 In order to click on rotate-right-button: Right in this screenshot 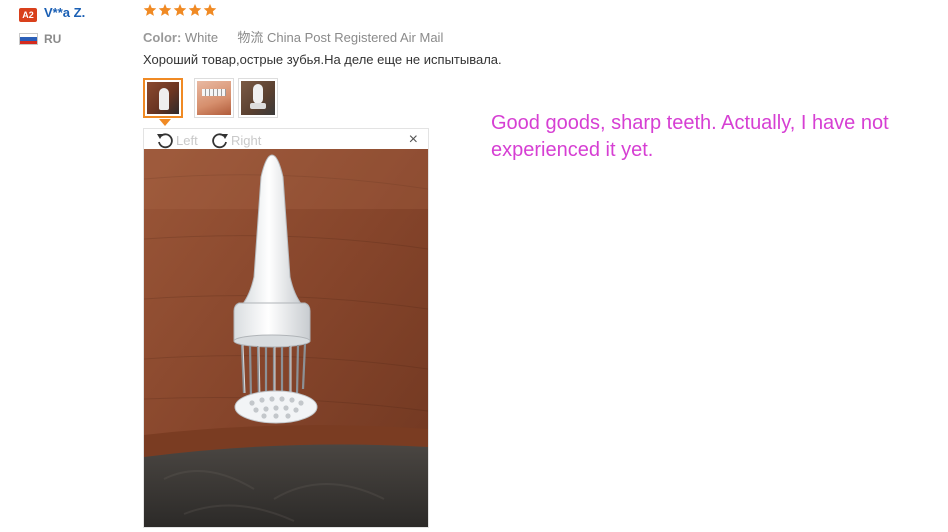, I will do `click(235, 140)`.